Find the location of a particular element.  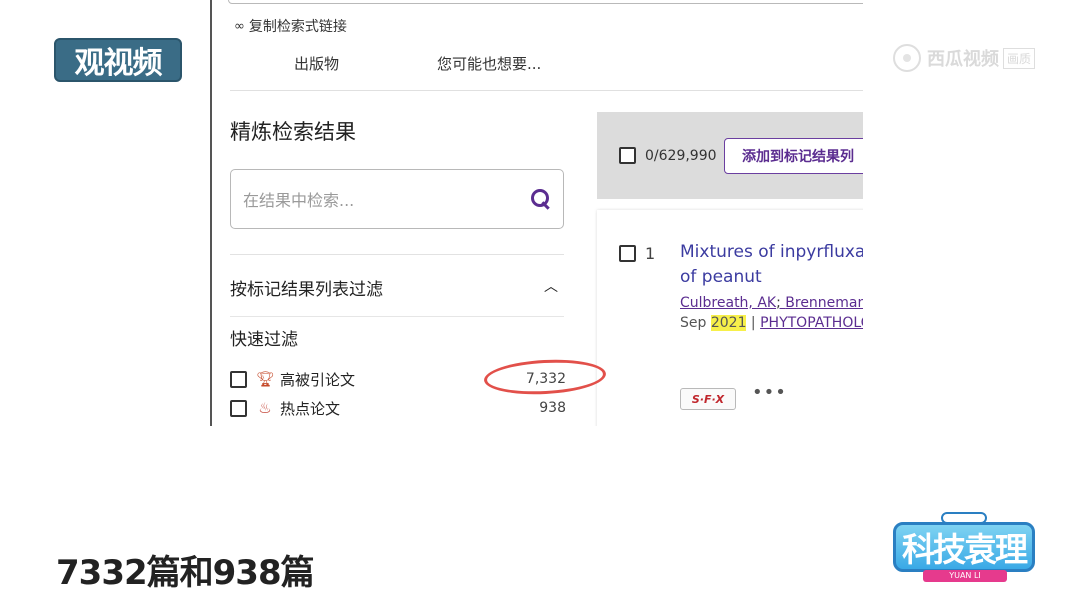

hot-papers-count: 938 is located at coordinates (552, 408).